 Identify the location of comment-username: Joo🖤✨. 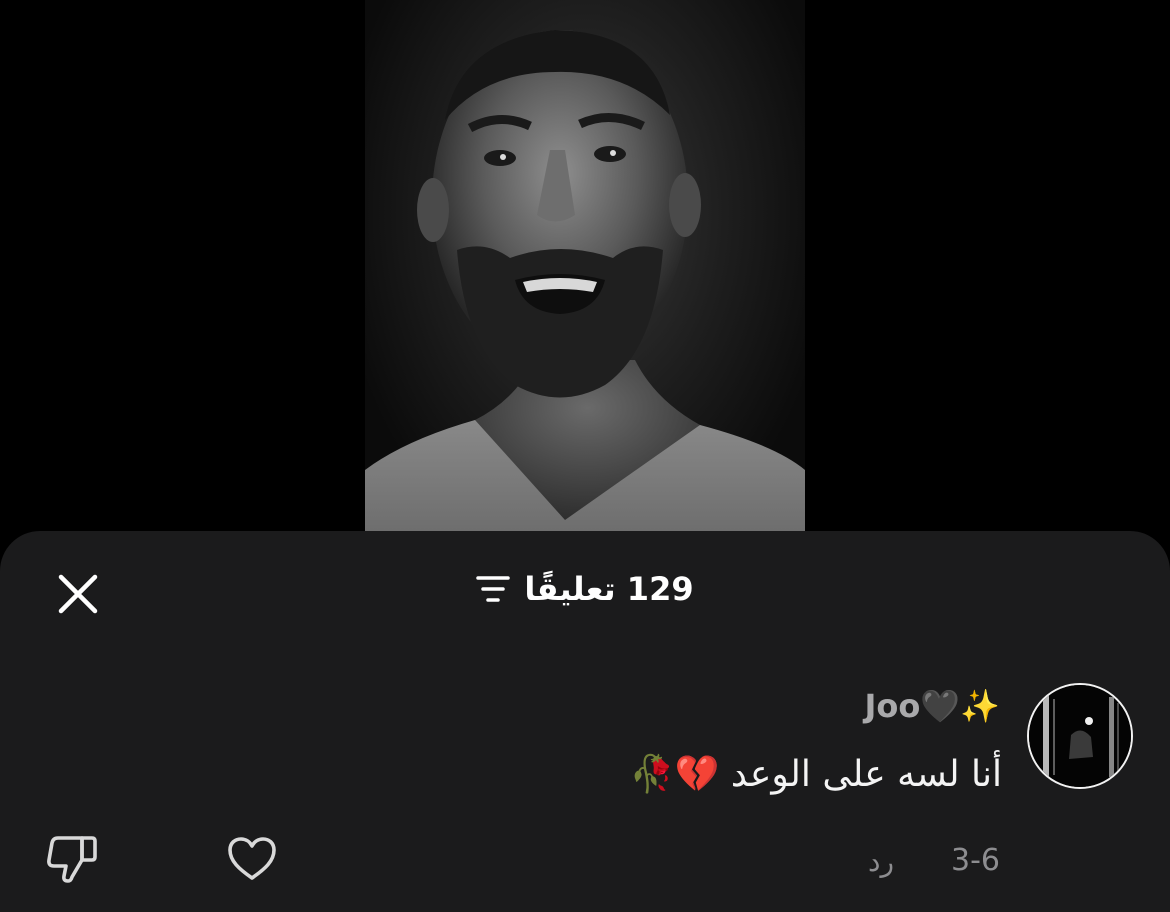
(932, 706).